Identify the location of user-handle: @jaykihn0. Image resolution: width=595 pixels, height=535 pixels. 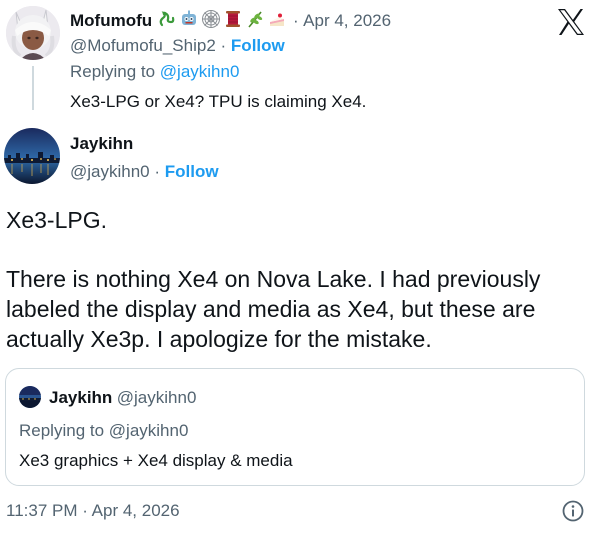
(110, 171).